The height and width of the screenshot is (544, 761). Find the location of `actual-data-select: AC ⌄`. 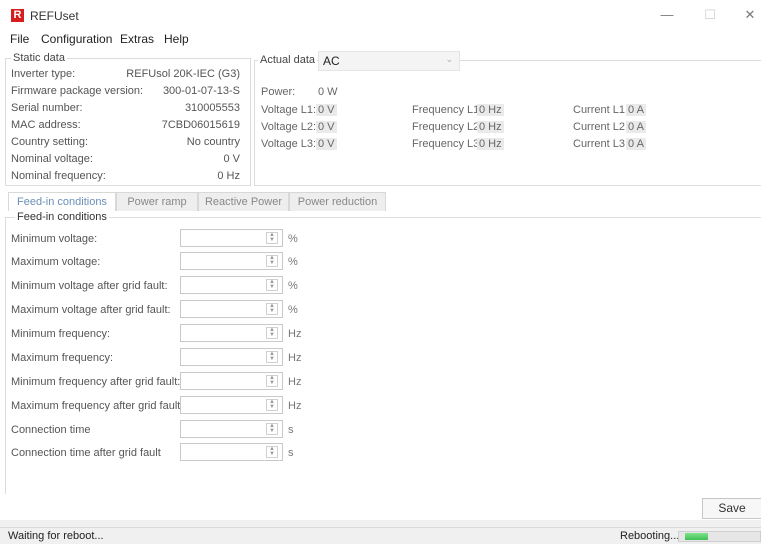

actual-data-select: AC ⌄ is located at coordinates (389, 61).